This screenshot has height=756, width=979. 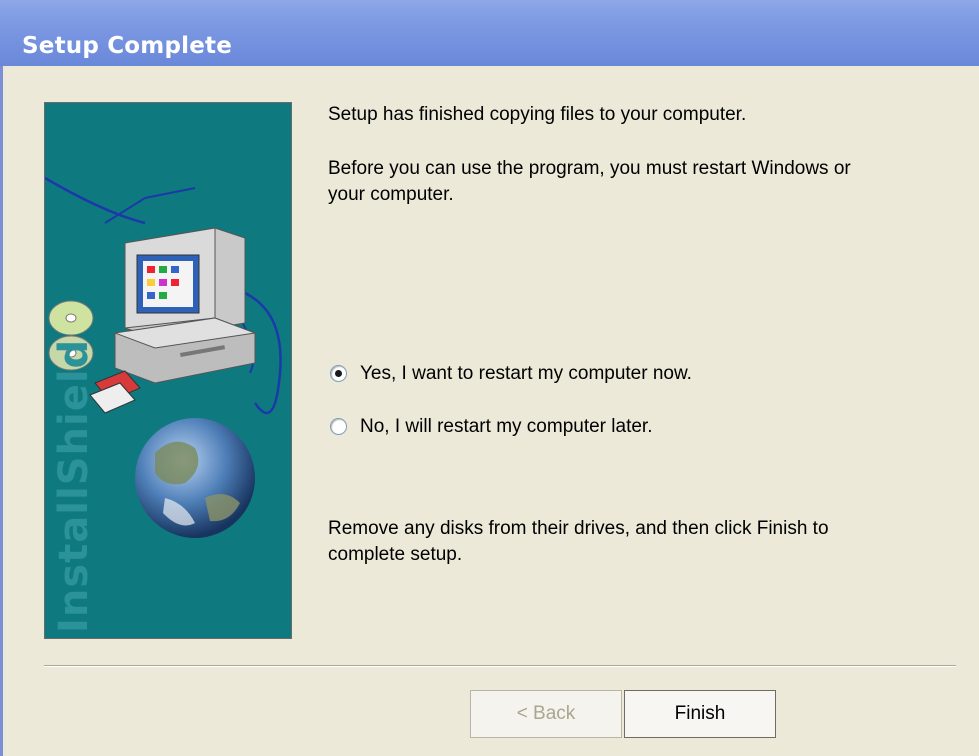 What do you see at coordinates (506, 427) in the screenshot?
I see `restart-later-label: No, I will restart my computer later.` at bounding box center [506, 427].